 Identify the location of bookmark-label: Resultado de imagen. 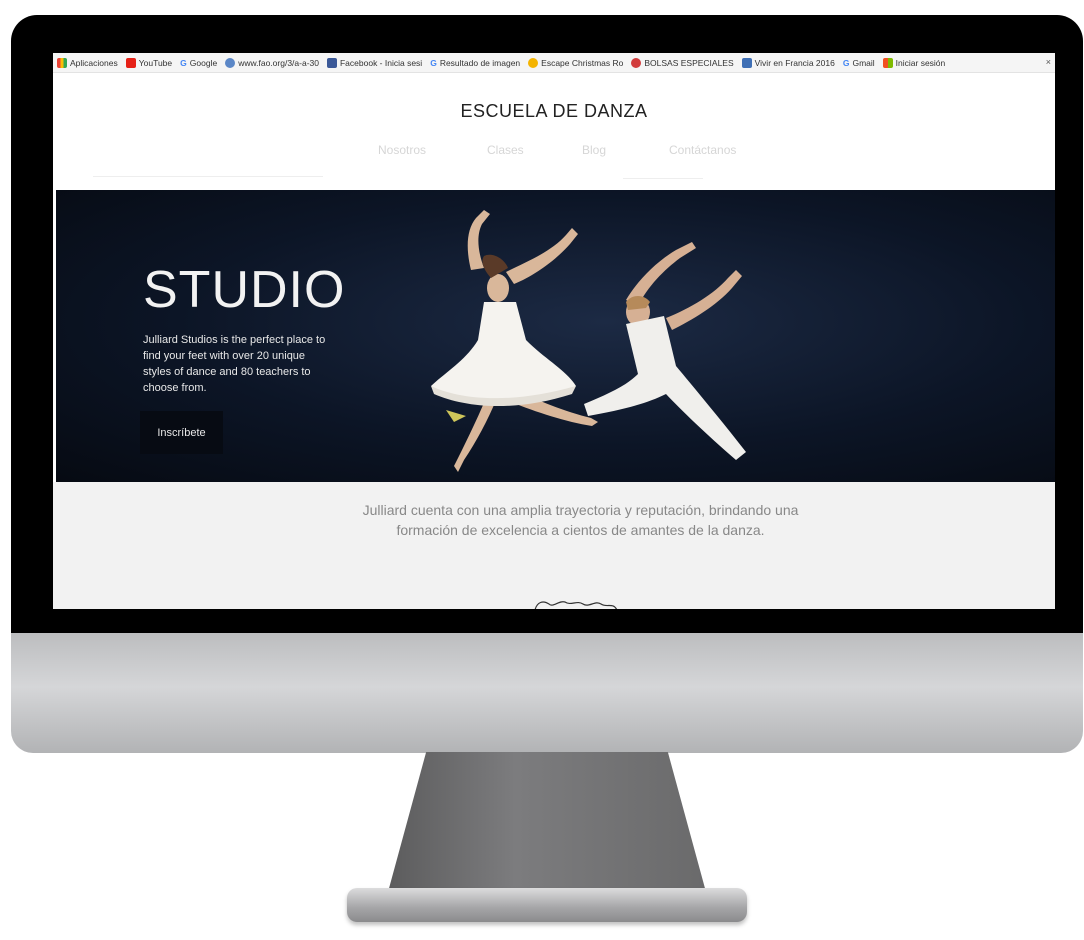
(480, 62).